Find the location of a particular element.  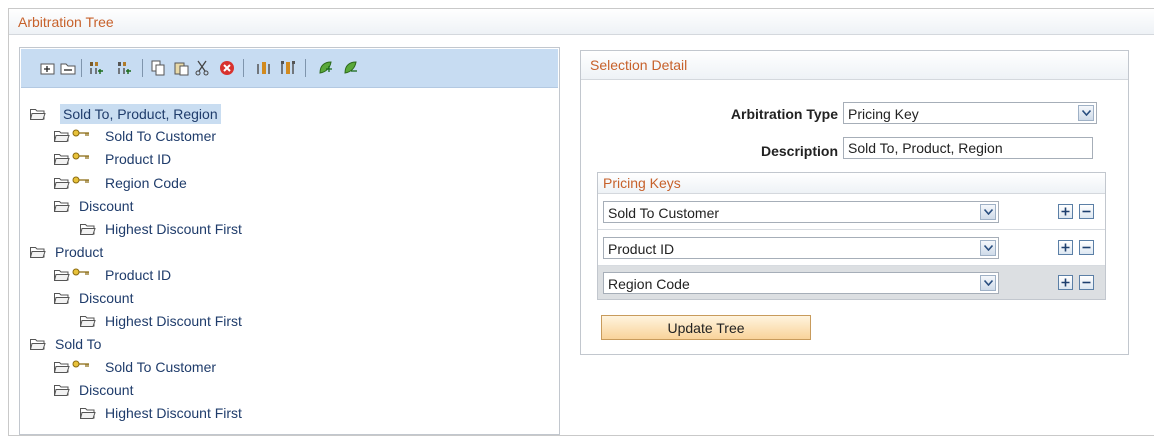

pricing-key-row: Sold To Customer is located at coordinates (851, 212).